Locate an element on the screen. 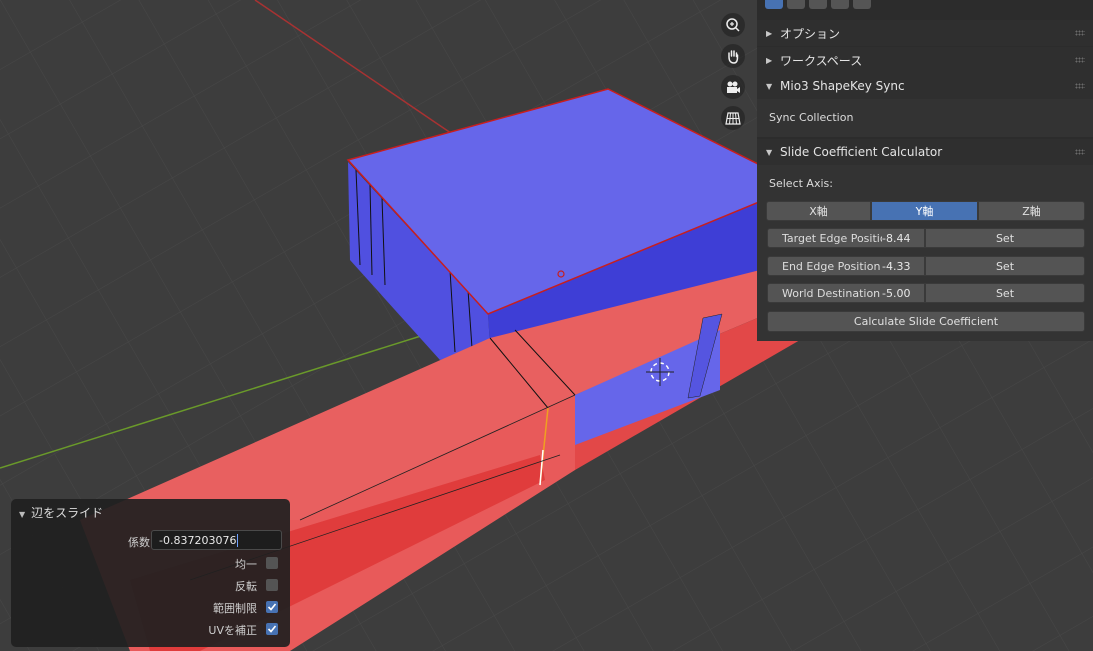  panel-title: Slide Coefficient Calculator is located at coordinates (861, 152).